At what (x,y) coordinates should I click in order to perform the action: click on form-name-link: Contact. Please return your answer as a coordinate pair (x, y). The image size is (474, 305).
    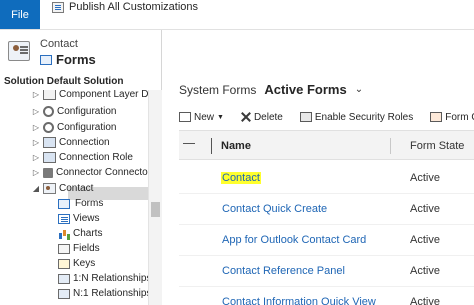
    Looking at the image, I should click on (241, 178).